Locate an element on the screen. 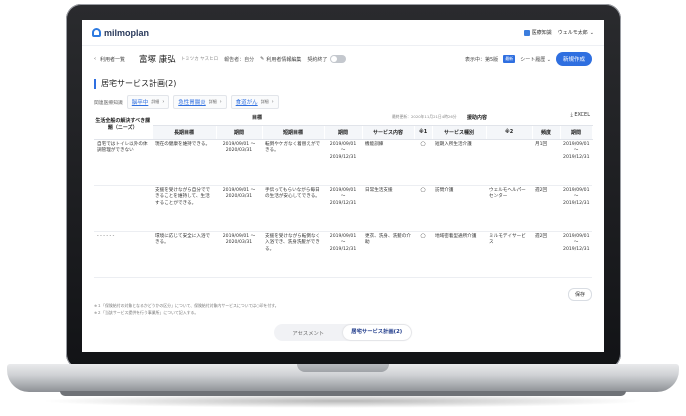  last-updated: 最終更新：2020年11月21日4時26分 is located at coordinates (424, 116).